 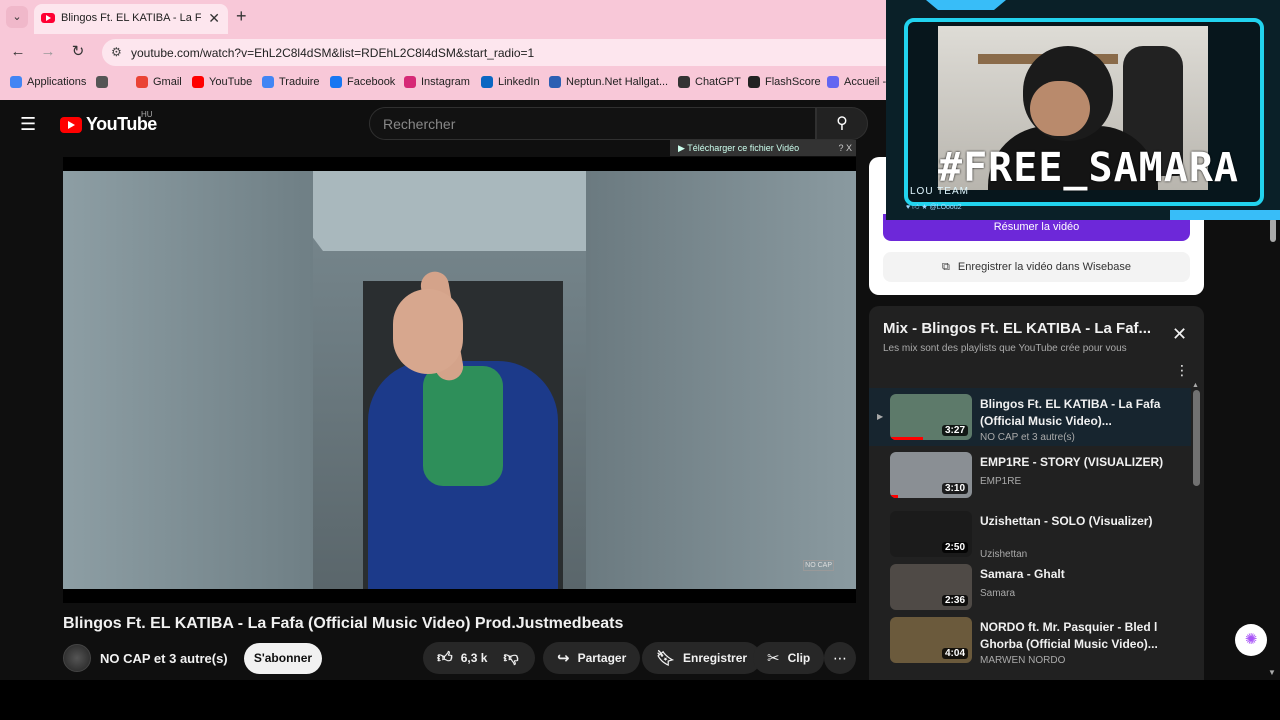 What do you see at coordinates (721, 380) in the screenshot?
I see `scene-wall-right` at bounding box center [721, 380].